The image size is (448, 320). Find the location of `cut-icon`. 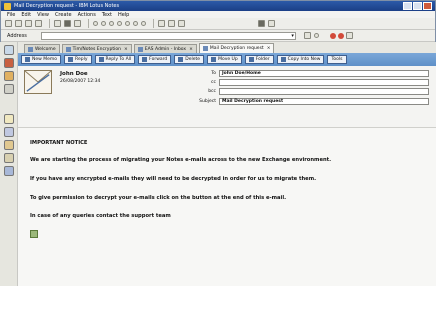

cut-icon is located at coordinates (57, 23).